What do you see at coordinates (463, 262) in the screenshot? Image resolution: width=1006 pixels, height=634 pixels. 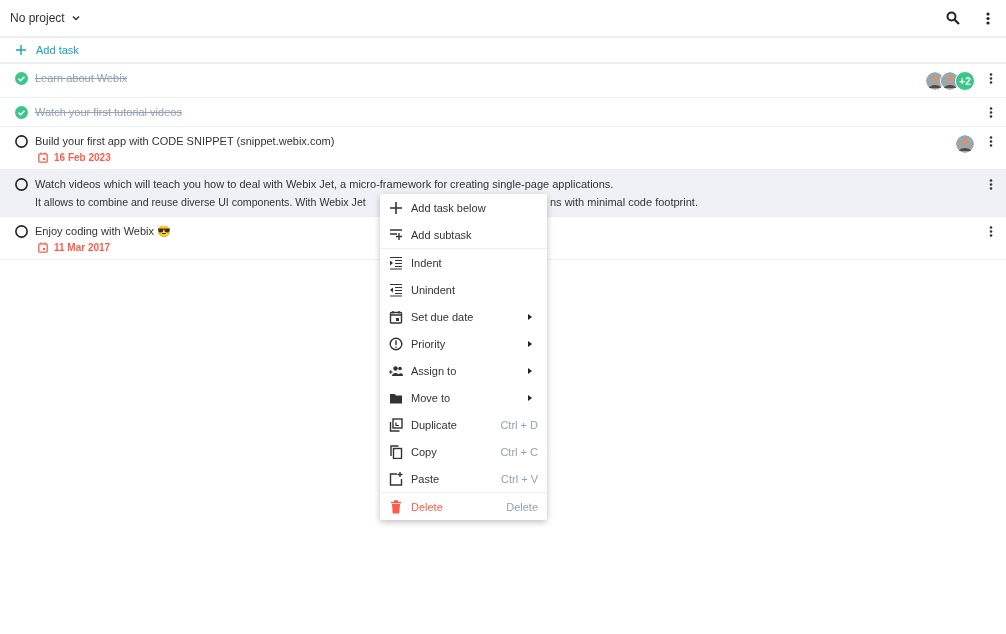 I see `menu-item: Indent` at bounding box center [463, 262].